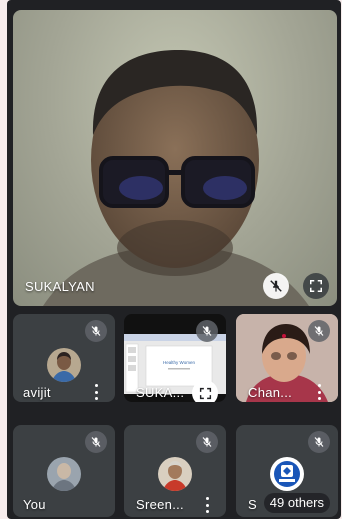 The height and width of the screenshot is (519, 342). I want to click on participant-name: You, so click(34, 504).